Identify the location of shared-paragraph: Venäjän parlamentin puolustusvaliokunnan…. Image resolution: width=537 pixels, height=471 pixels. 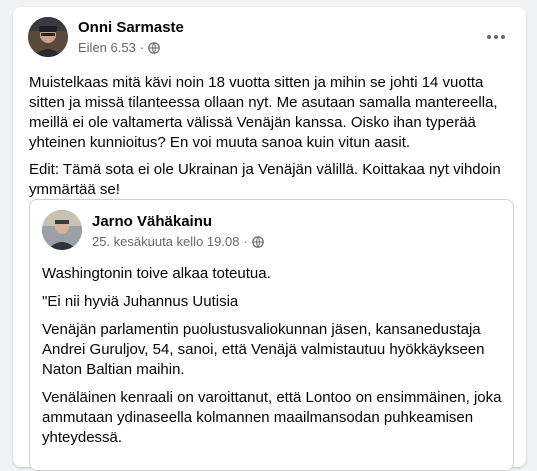
(263, 349).